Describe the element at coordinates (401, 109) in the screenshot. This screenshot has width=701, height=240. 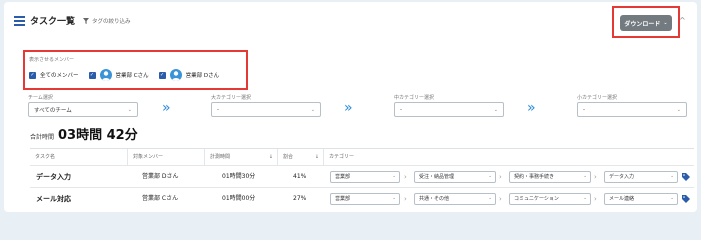
I see `middle-category-value: -` at that location.